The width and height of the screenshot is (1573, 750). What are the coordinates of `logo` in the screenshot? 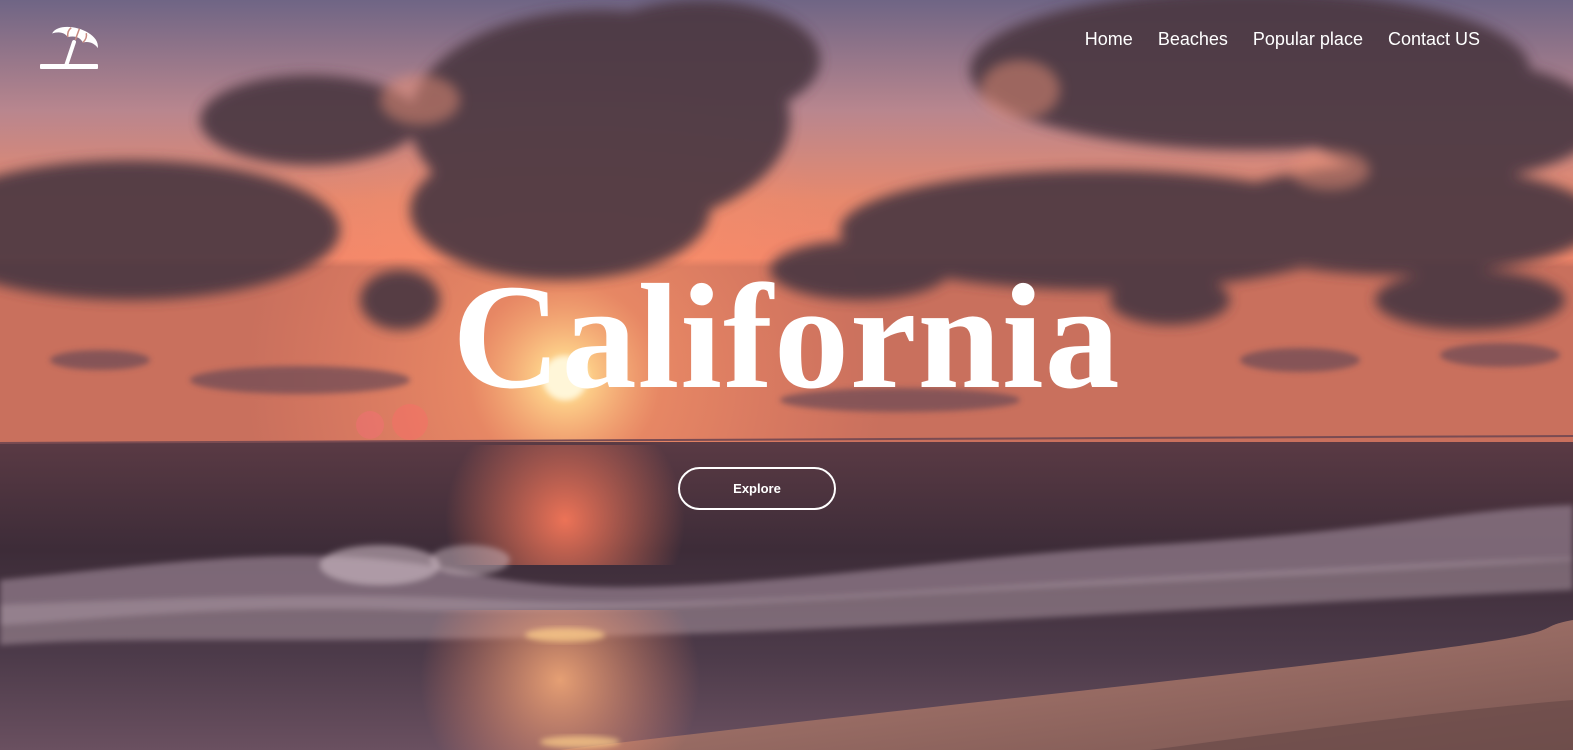 It's located at (71, 46).